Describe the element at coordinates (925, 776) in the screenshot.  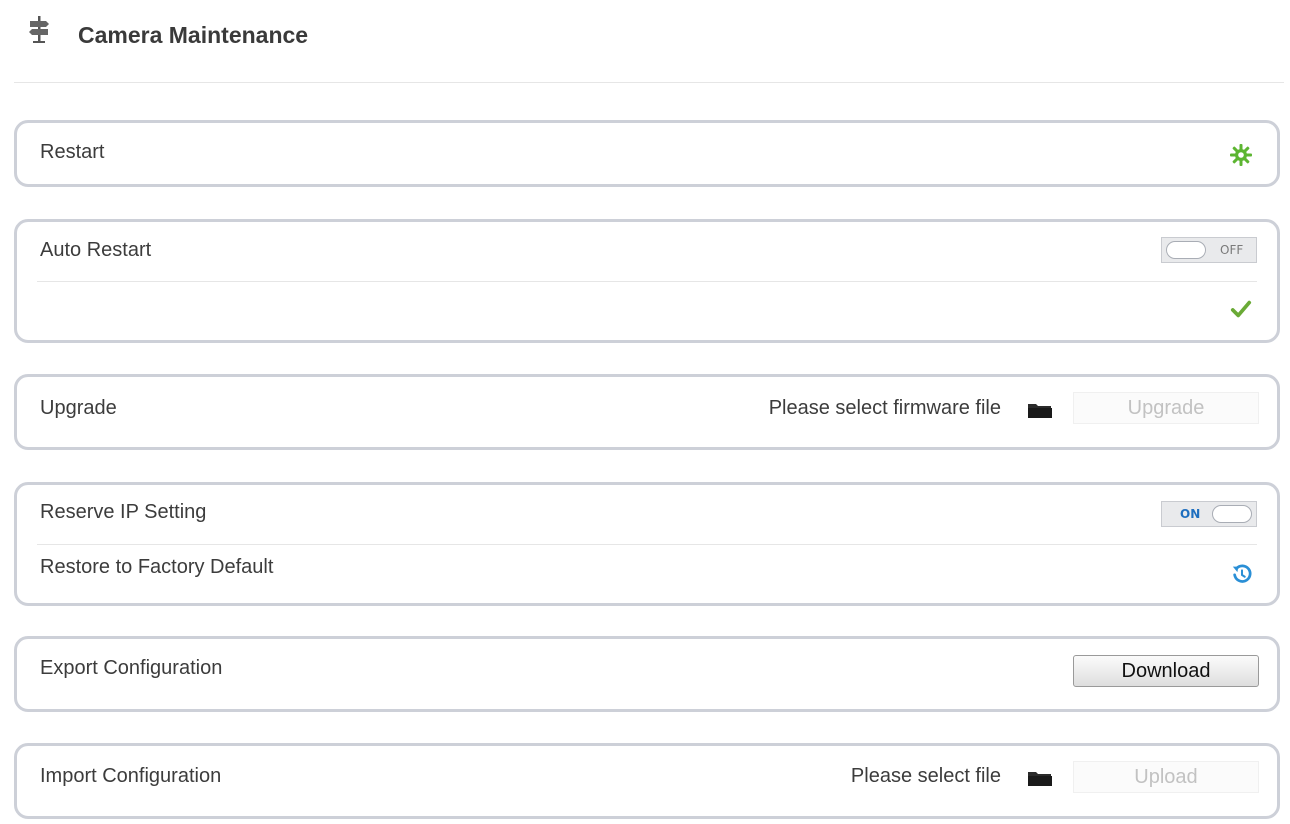
I see `import-file-label: Please select file` at that location.